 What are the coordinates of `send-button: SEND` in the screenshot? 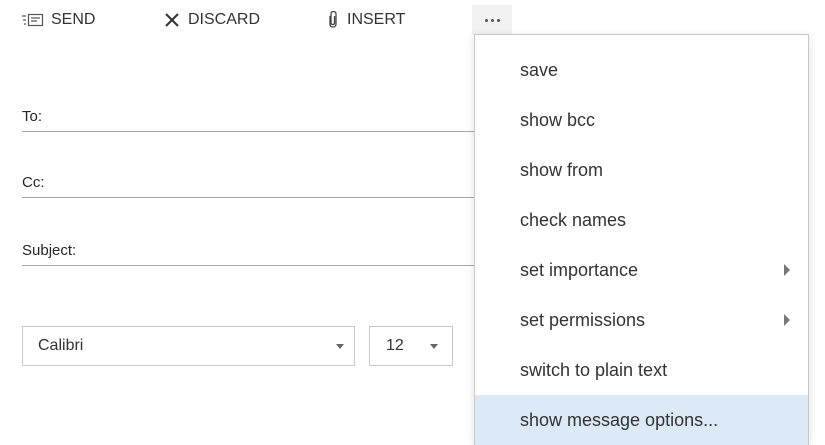 It's located at (58, 20).